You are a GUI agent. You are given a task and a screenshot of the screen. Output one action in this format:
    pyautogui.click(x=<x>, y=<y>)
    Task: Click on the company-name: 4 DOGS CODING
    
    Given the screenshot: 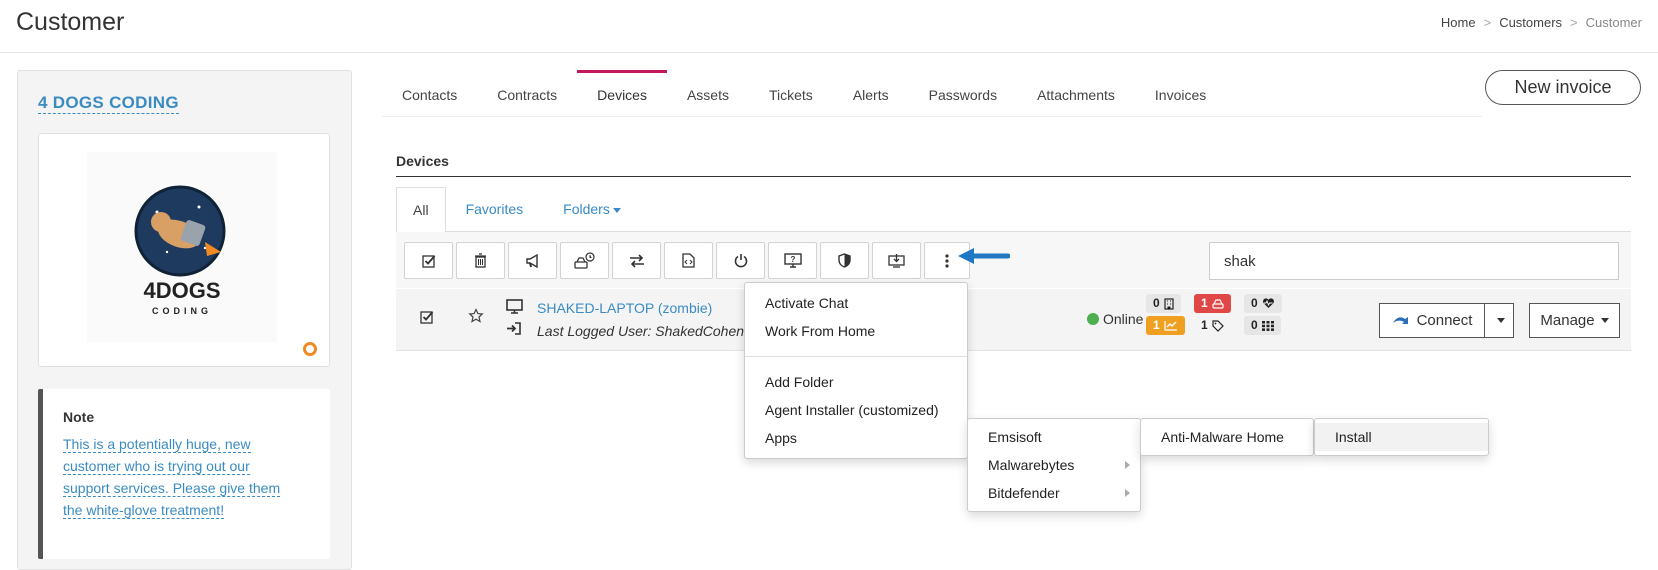 What is the action you would take?
    pyautogui.click(x=108, y=103)
    